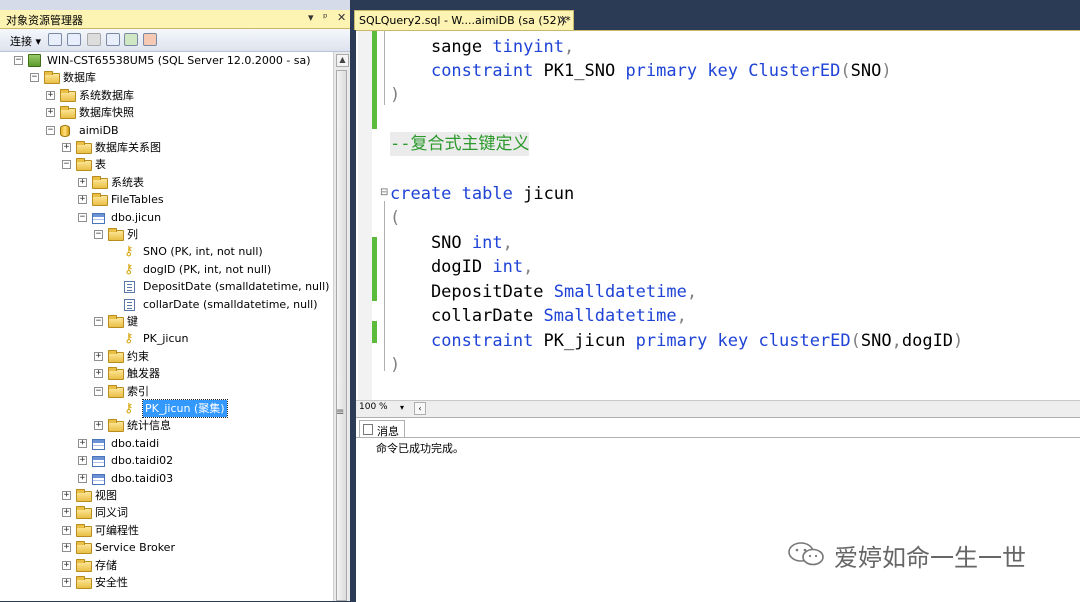 Image resolution: width=1080 pixels, height=602 pixels. What do you see at coordinates (165, 77) in the screenshot?
I see `tree-node: − 数据库` at bounding box center [165, 77].